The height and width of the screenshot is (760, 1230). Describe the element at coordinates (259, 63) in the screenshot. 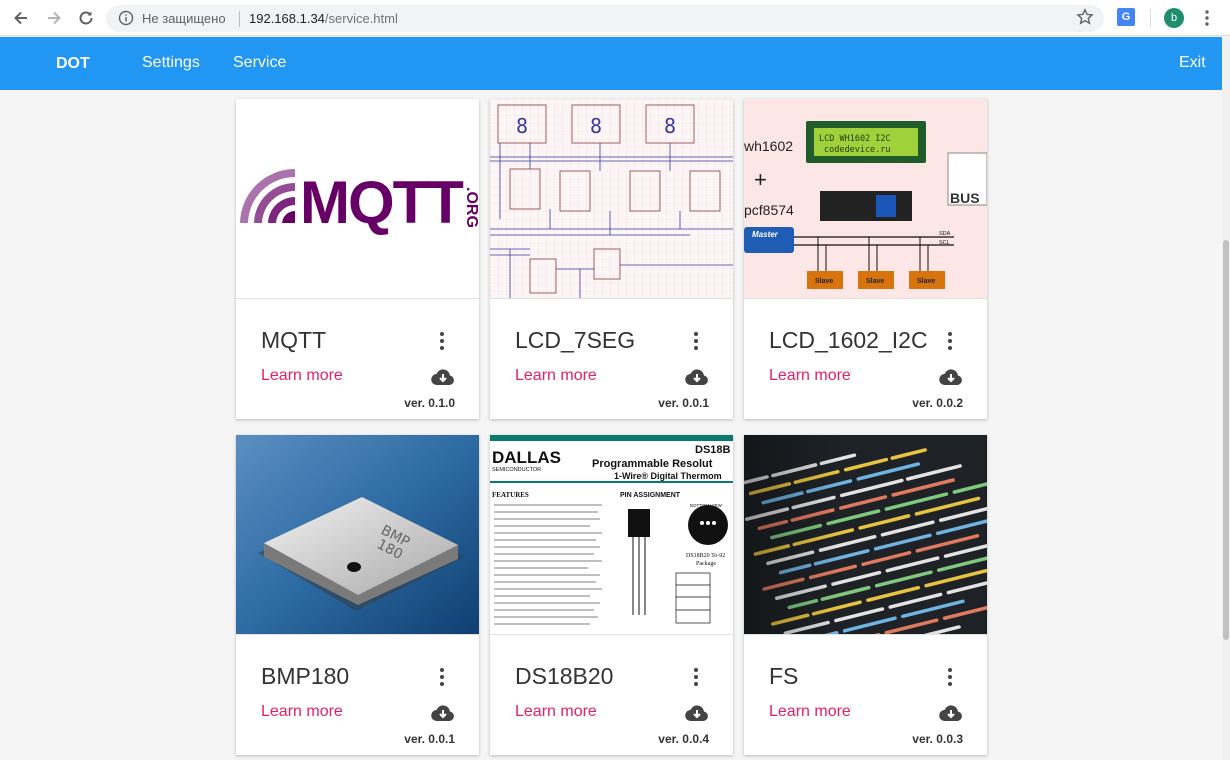

I see `nav-service: Service` at that location.